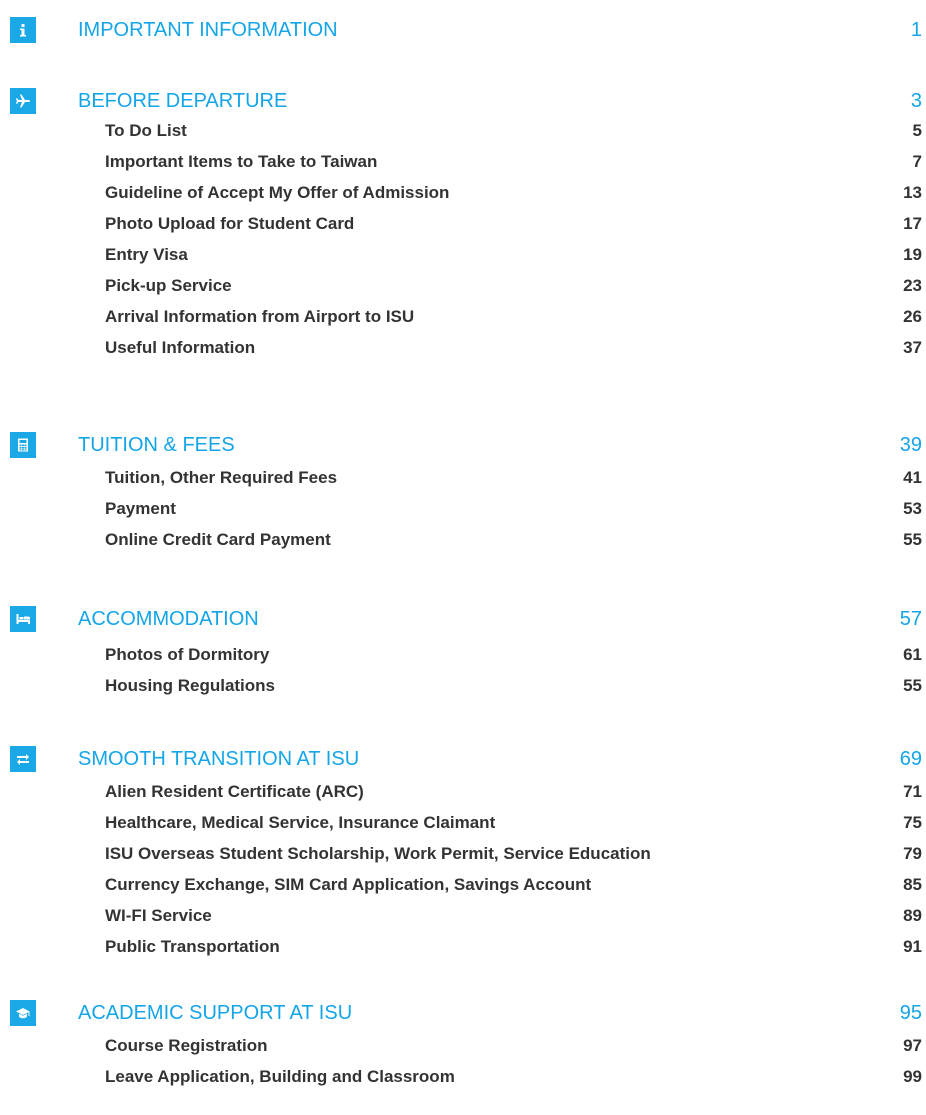 This screenshot has height=1115, width=926. What do you see at coordinates (463, 136) in the screenshot?
I see `toc-item: To Do List 5` at bounding box center [463, 136].